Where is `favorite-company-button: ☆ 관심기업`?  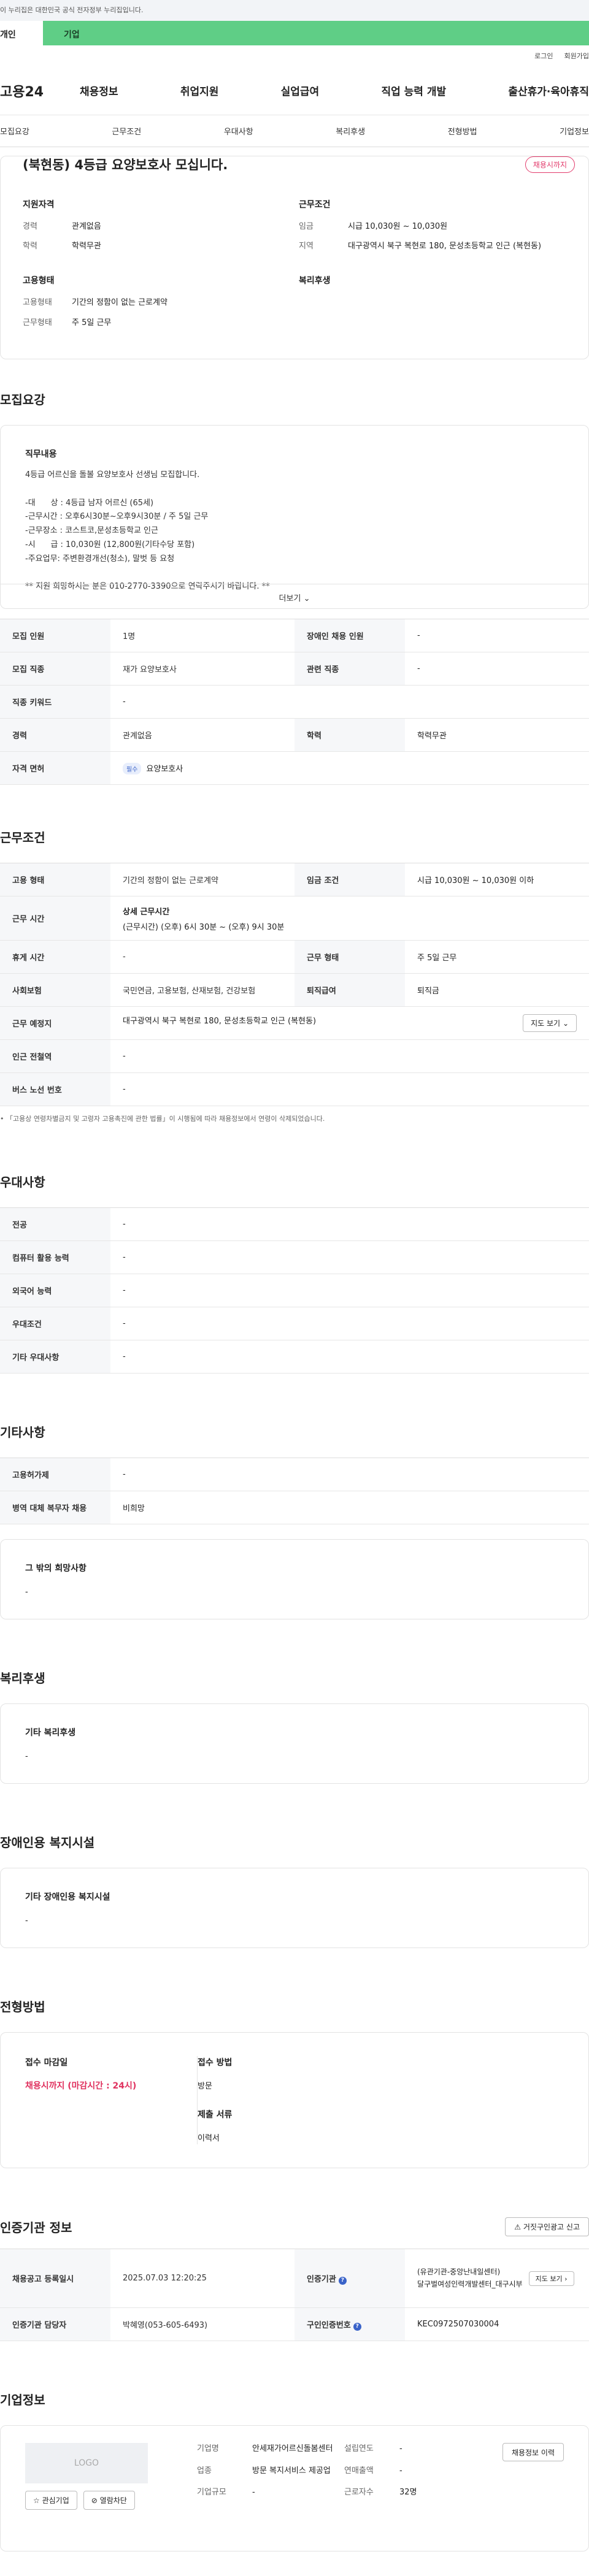 favorite-company-button: ☆ 관심기업 is located at coordinates (51, 2500).